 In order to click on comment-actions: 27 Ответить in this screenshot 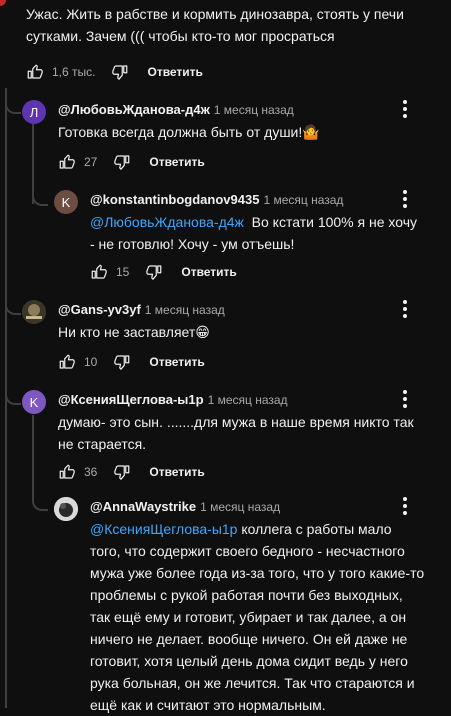, I will do `click(131, 162)`.